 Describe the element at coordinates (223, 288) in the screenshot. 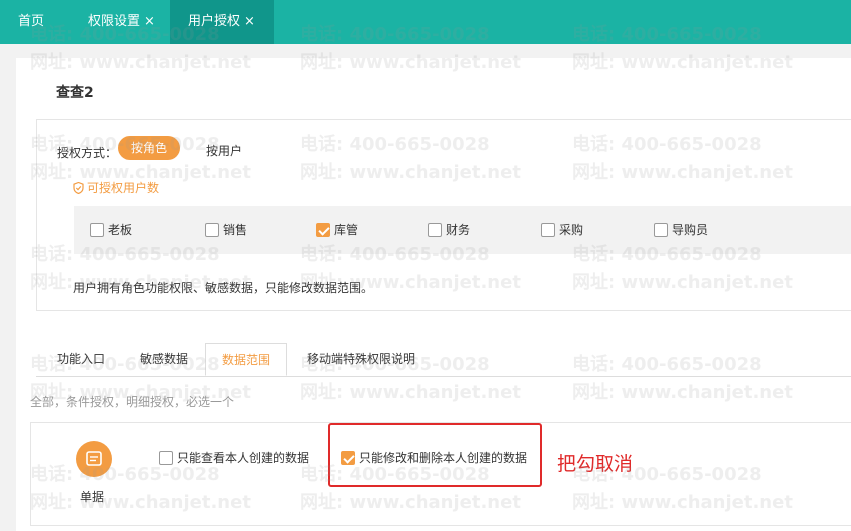

I see `role-note: 用户拥有角色功能权限、敏感数据，只能修改数据范围。` at that location.